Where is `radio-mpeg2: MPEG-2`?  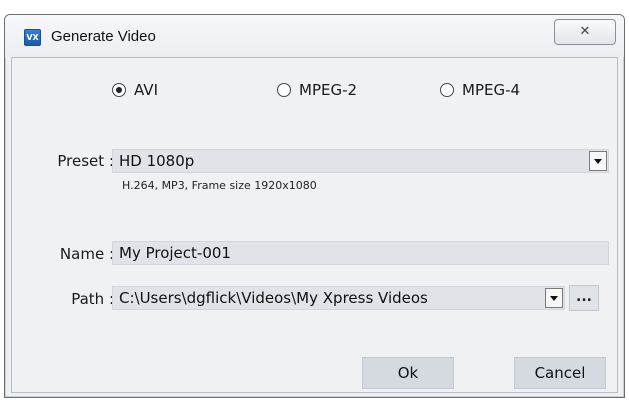
radio-mpeg2: MPEG-2 is located at coordinates (317, 90).